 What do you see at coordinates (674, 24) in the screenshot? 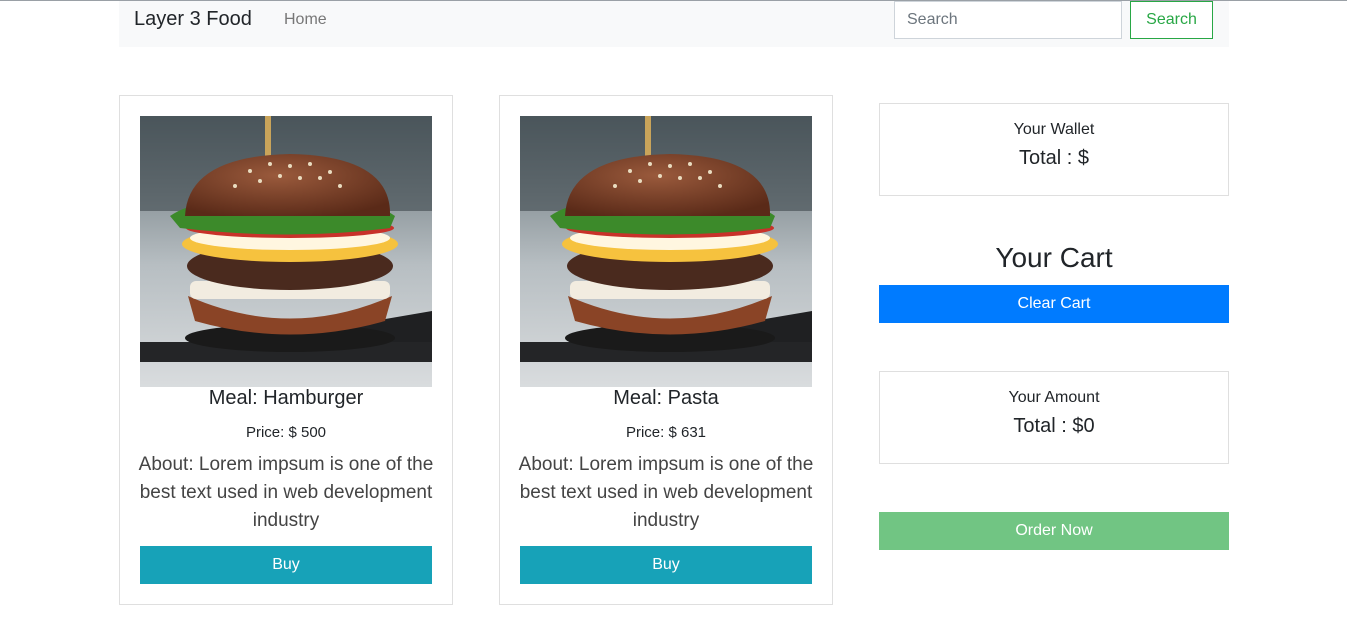
I see `navbar: Layer 3 Food Home Search` at bounding box center [674, 24].